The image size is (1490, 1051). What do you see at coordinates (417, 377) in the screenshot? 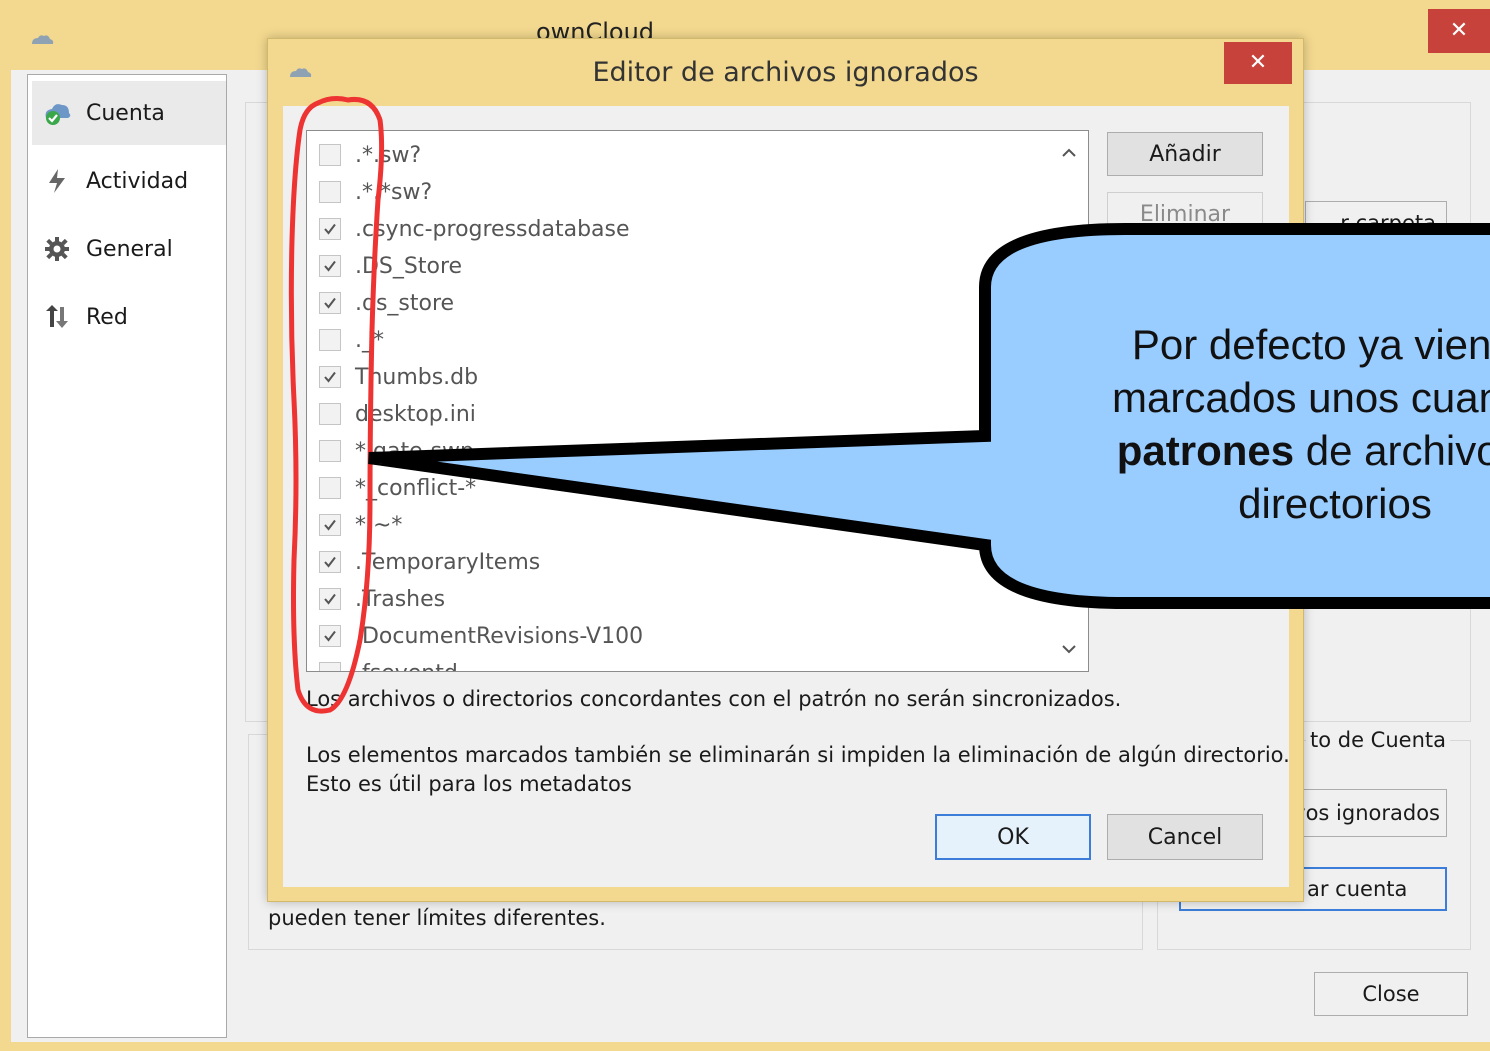
I see `pattern-text: Thumbs.db` at bounding box center [417, 377].